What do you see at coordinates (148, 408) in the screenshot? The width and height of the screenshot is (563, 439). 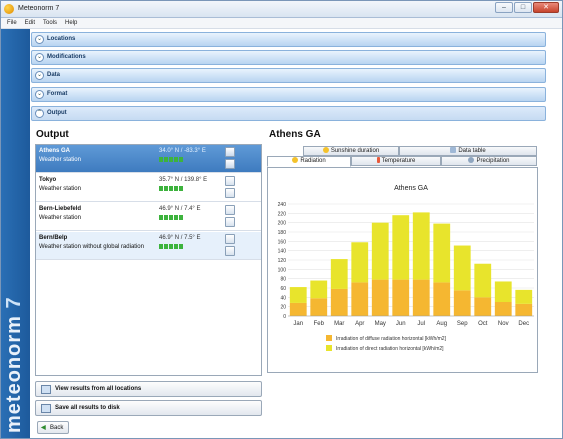 I see `save-all-results-button: Save all results to disk` at bounding box center [148, 408].